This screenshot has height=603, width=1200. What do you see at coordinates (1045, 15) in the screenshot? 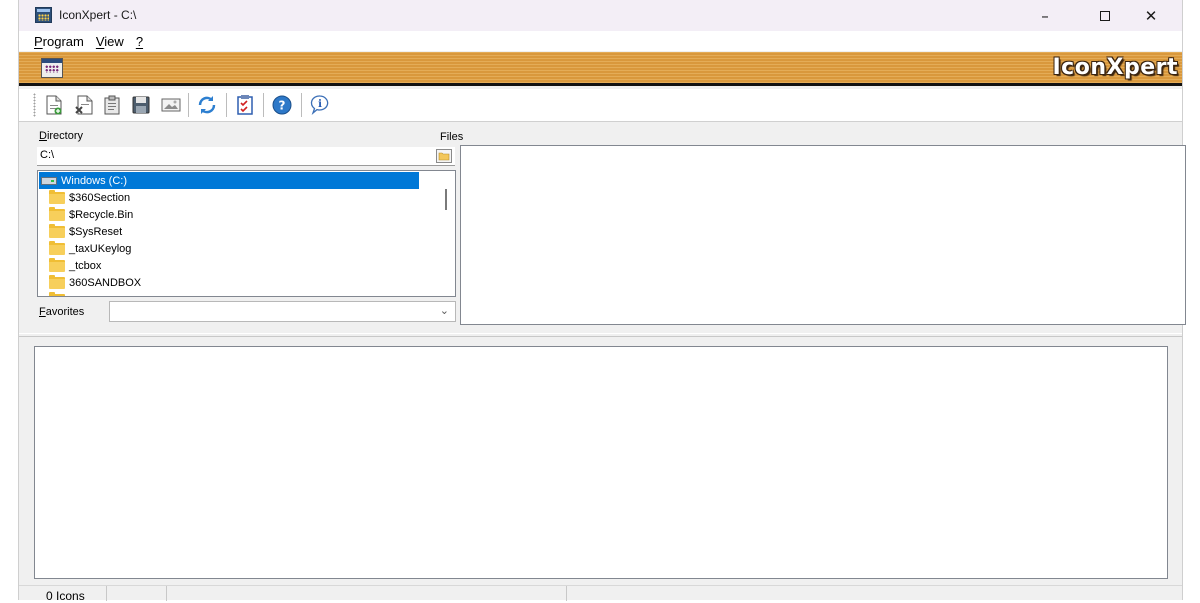
I see `minimize-button: –` at bounding box center [1045, 15].